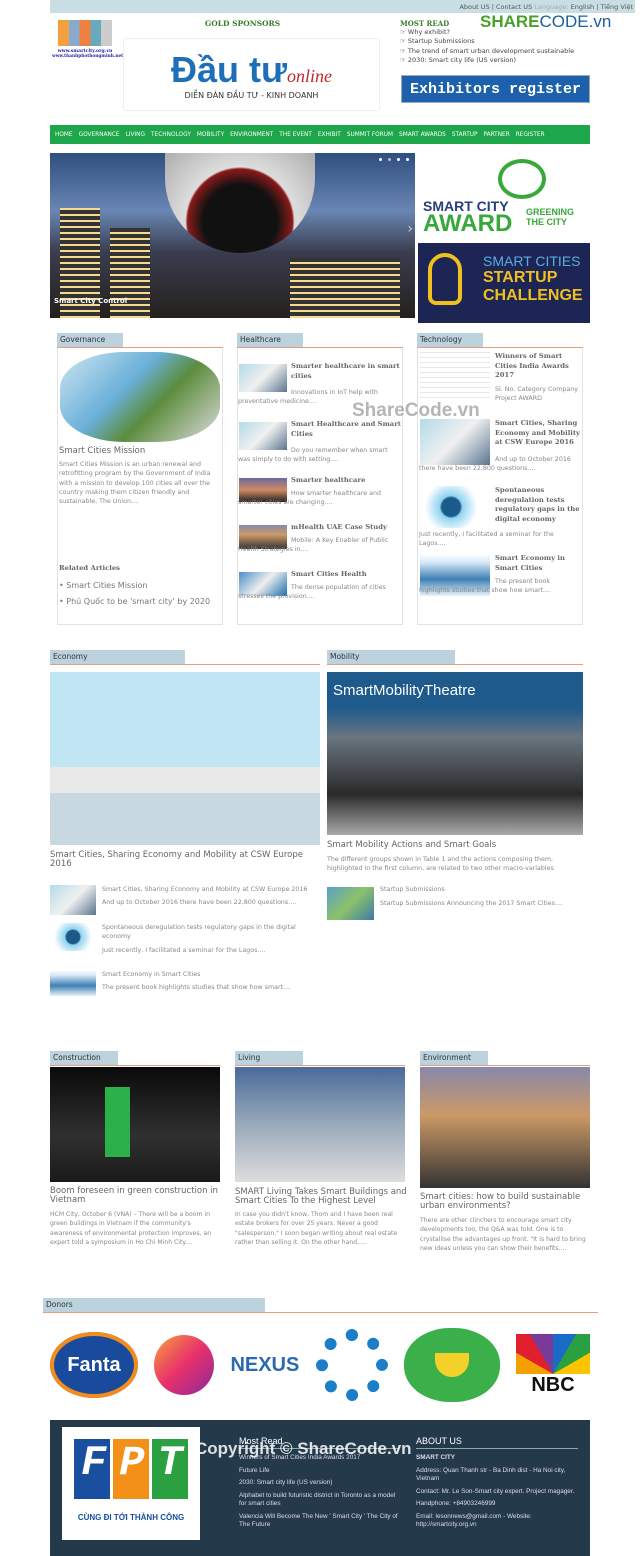 Image resolution: width=640 pixels, height=1556 pixels. What do you see at coordinates (135, 135) in the screenshot?
I see `nav-living: LIVING` at bounding box center [135, 135].